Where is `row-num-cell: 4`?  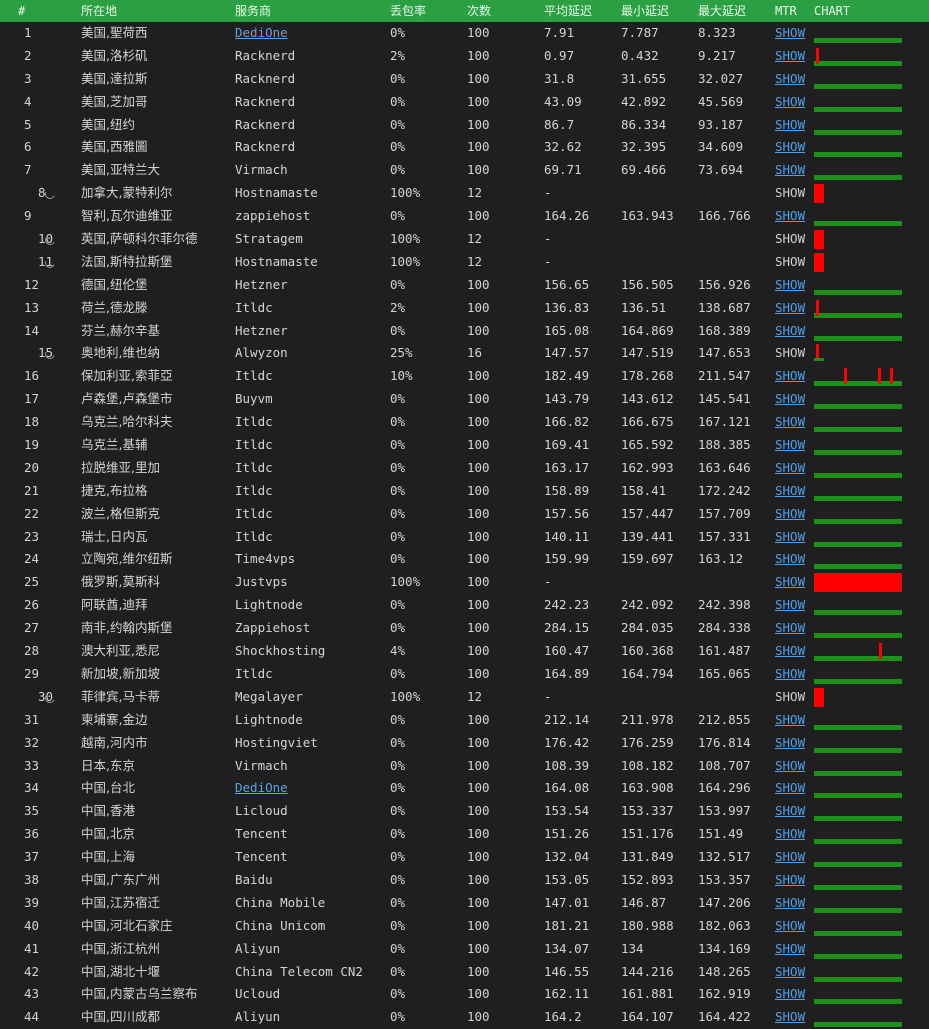 row-num-cell: 4 is located at coordinates (44, 102).